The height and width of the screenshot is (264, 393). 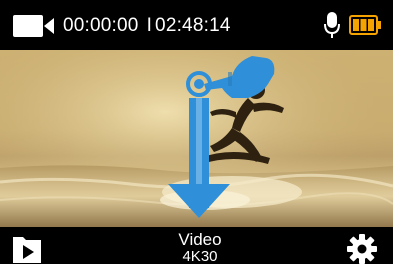 What do you see at coordinates (200, 239) in the screenshot?
I see `mode-label: Video` at bounding box center [200, 239].